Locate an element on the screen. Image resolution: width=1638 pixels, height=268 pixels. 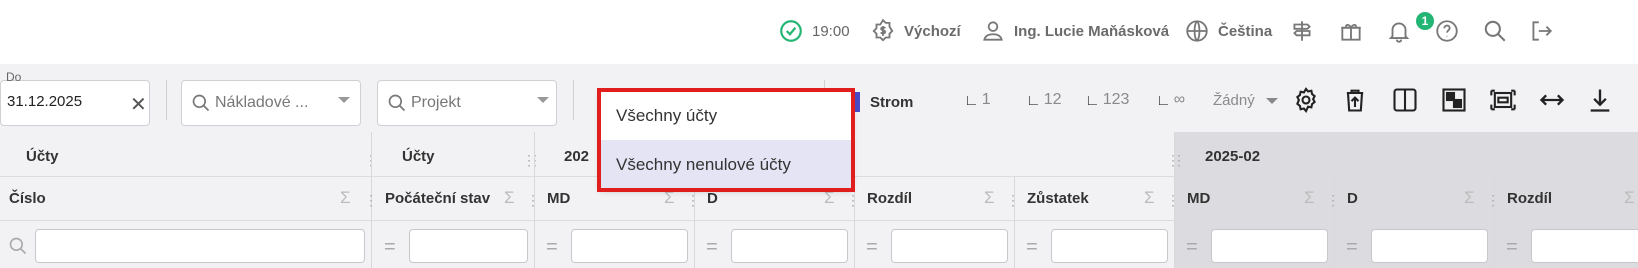
column-header-difference-2: Rozdíl is located at coordinates (1529, 198).